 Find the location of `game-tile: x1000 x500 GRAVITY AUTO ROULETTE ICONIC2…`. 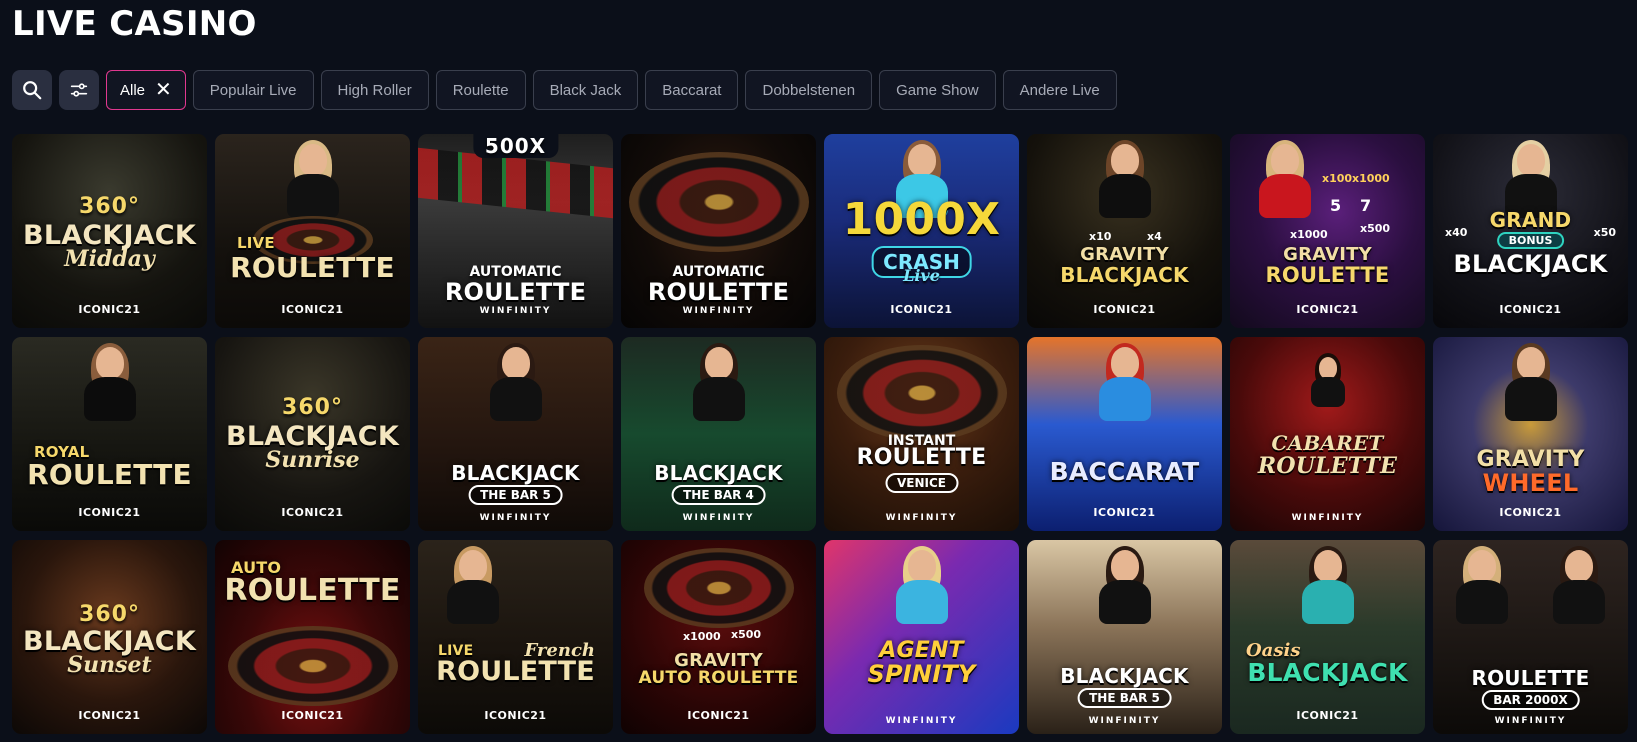

game-tile: x1000 x500 GRAVITY AUTO ROULETTE ICONIC2… is located at coordinates (718, 637).